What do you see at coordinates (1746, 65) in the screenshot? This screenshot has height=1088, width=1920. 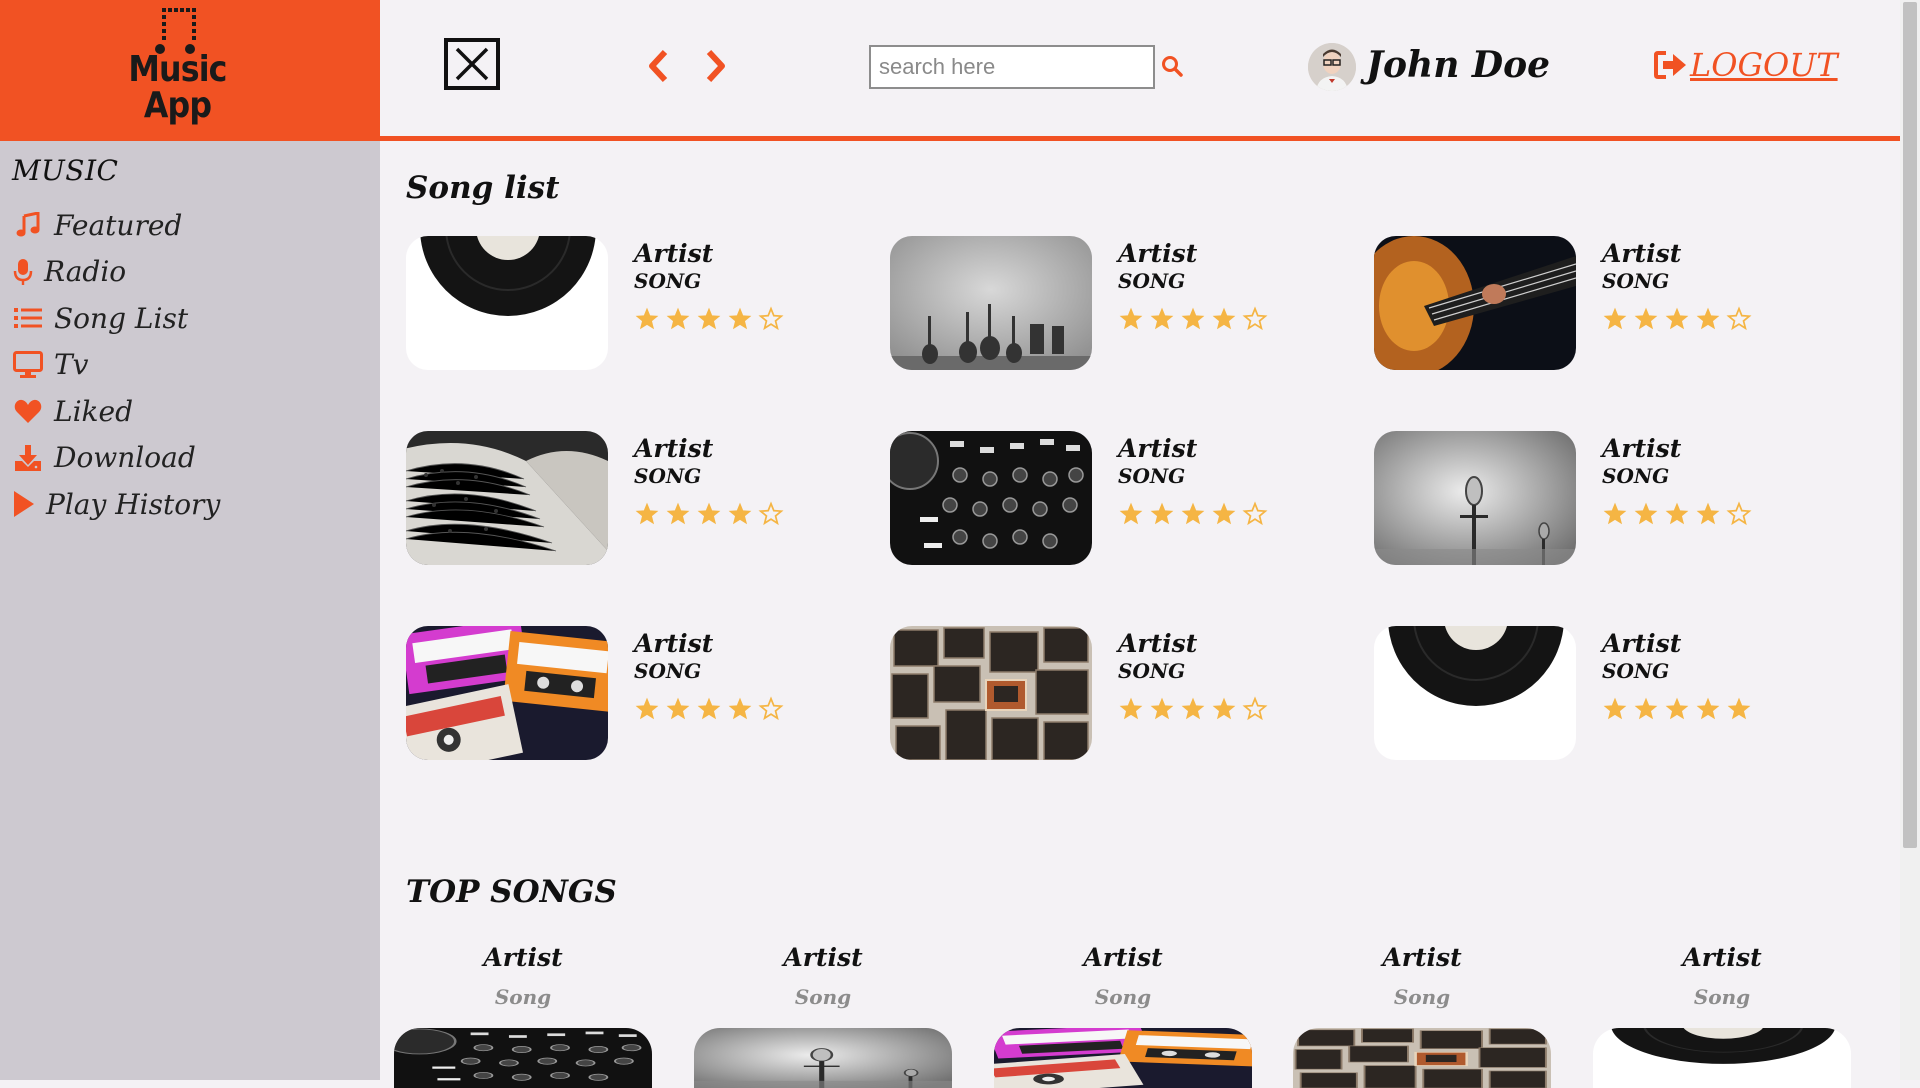 I see `logout-button: LOGOUT` at bounding box center [1746, 65].